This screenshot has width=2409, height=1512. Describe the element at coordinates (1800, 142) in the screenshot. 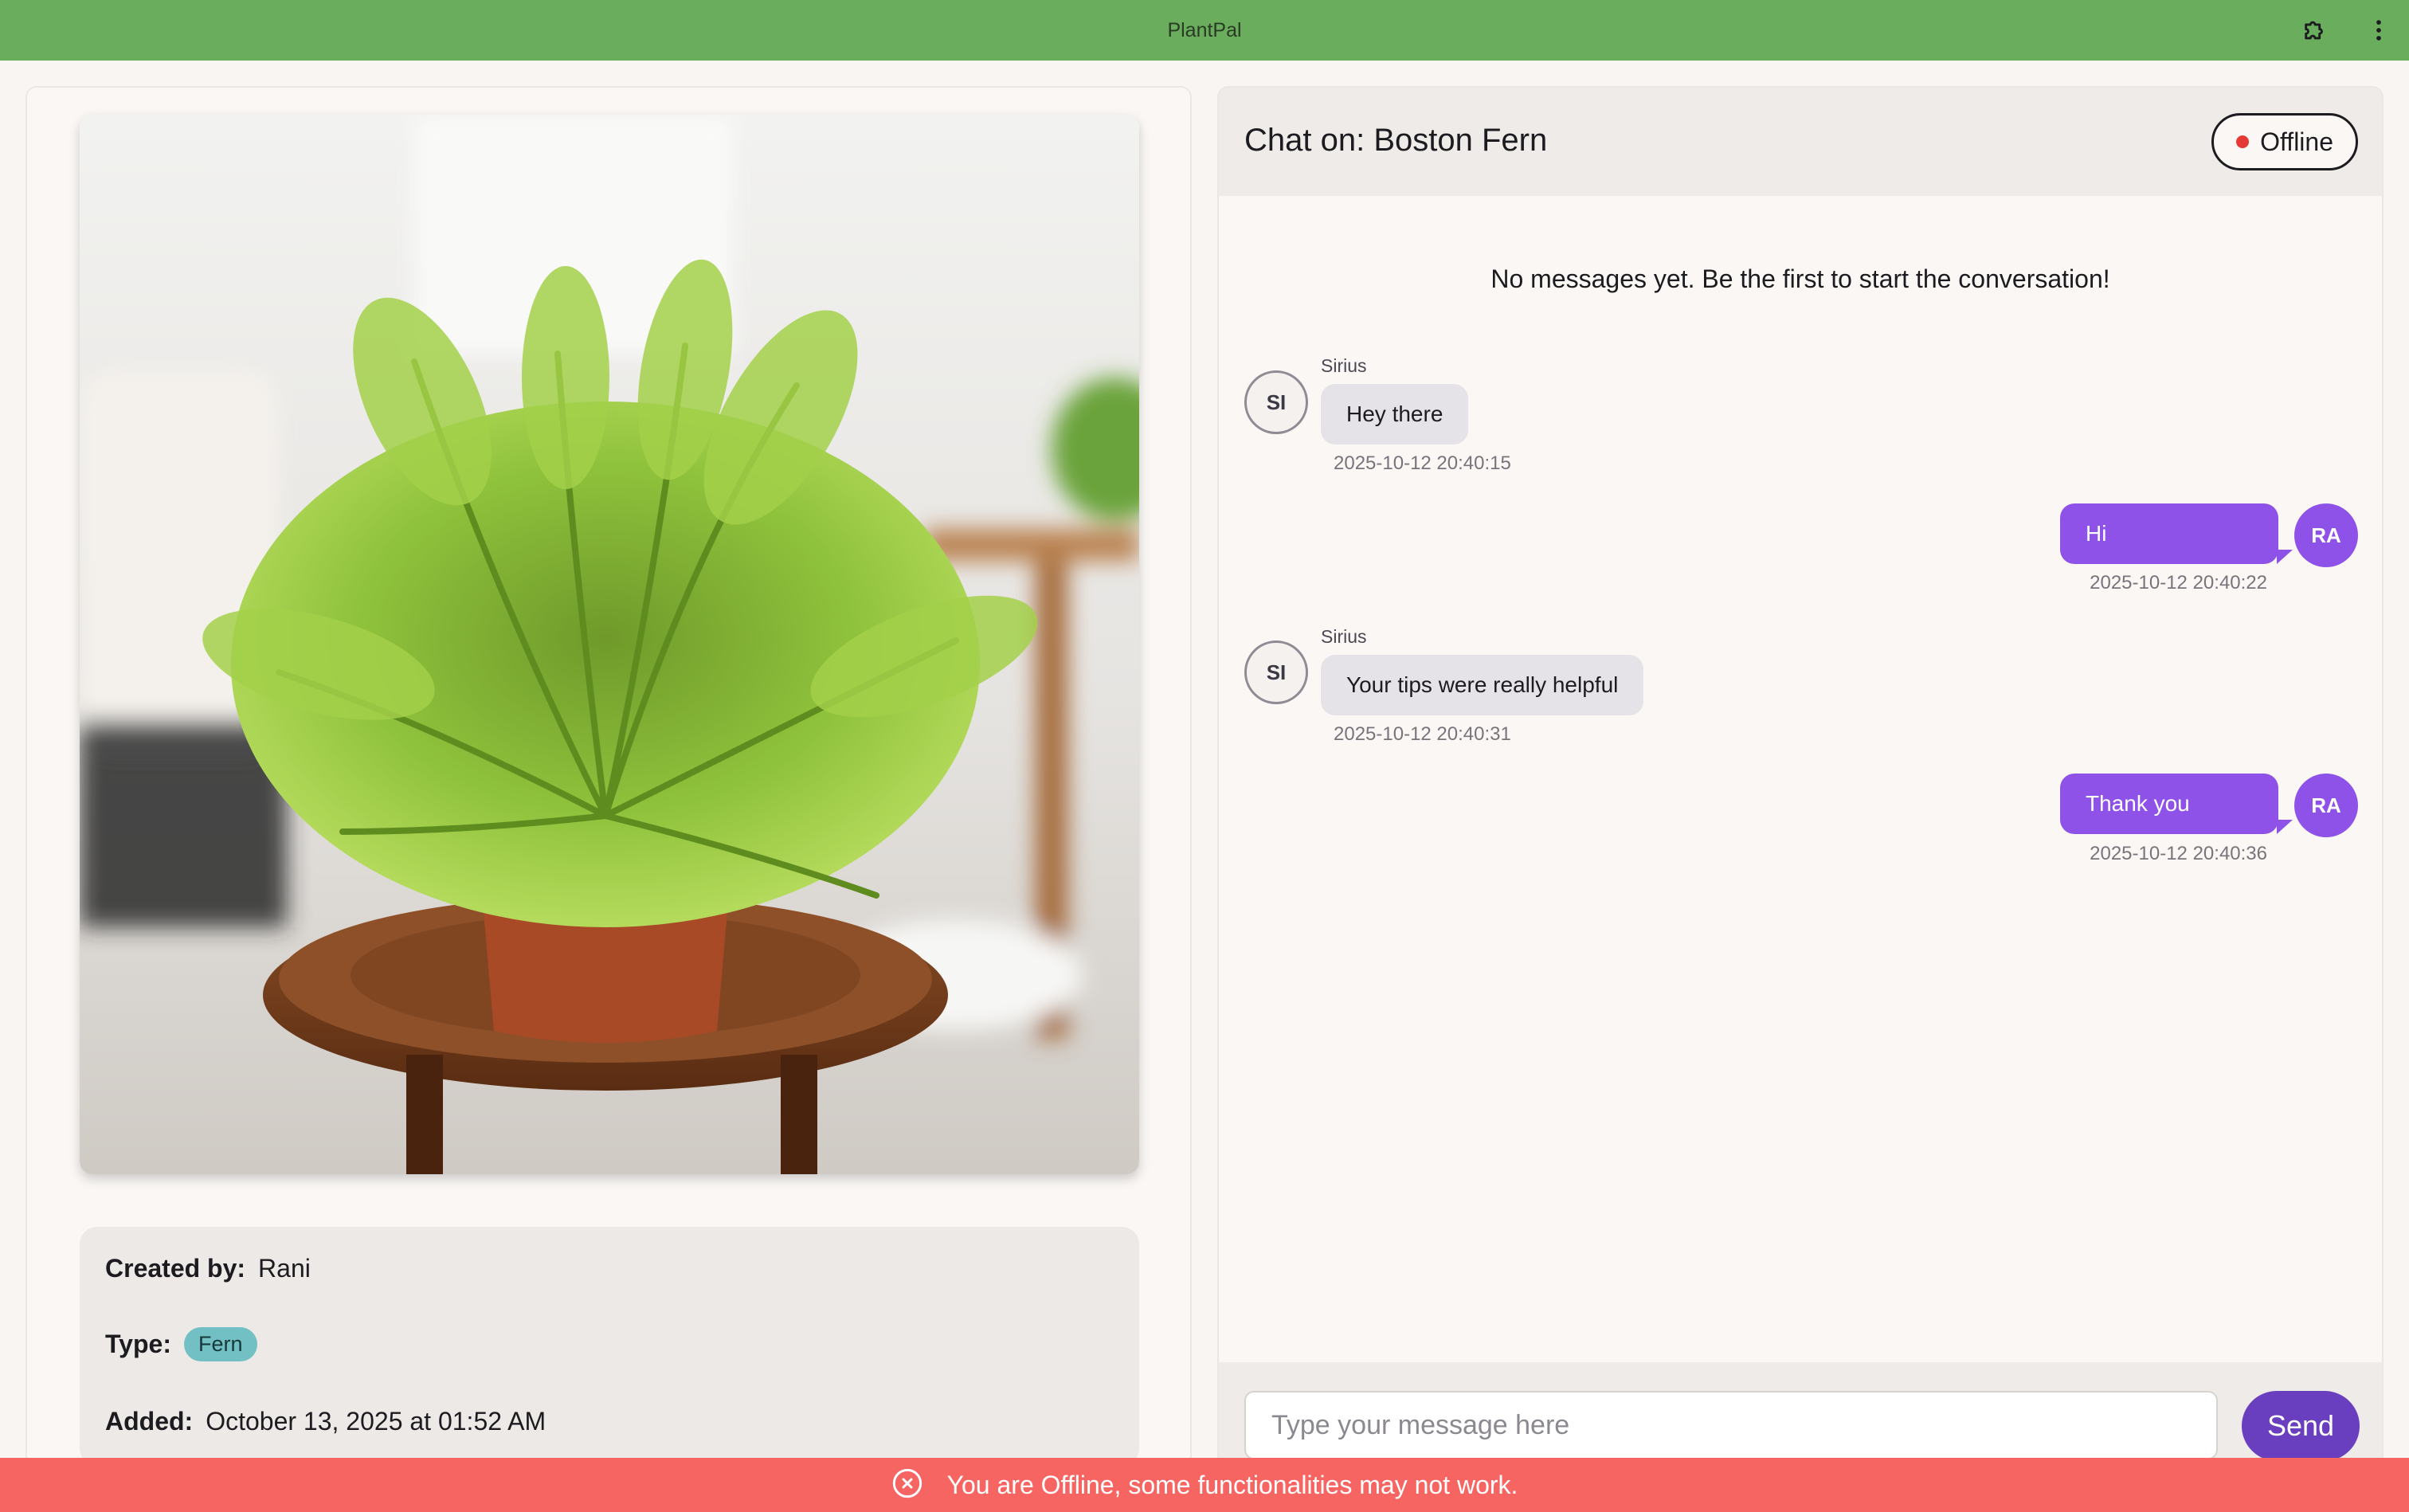

I see `chat-header: Chat on: Boston Fern Offline` at that location.